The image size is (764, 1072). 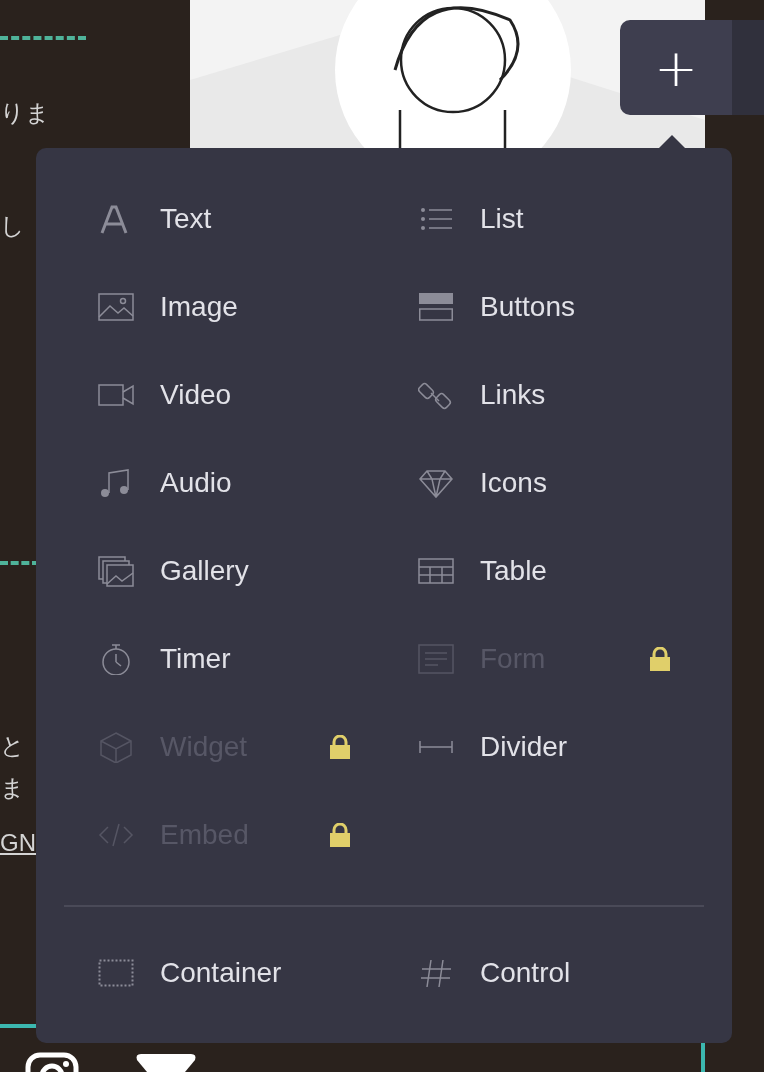 I want to click on form-icon, so click(x=436, y=659).